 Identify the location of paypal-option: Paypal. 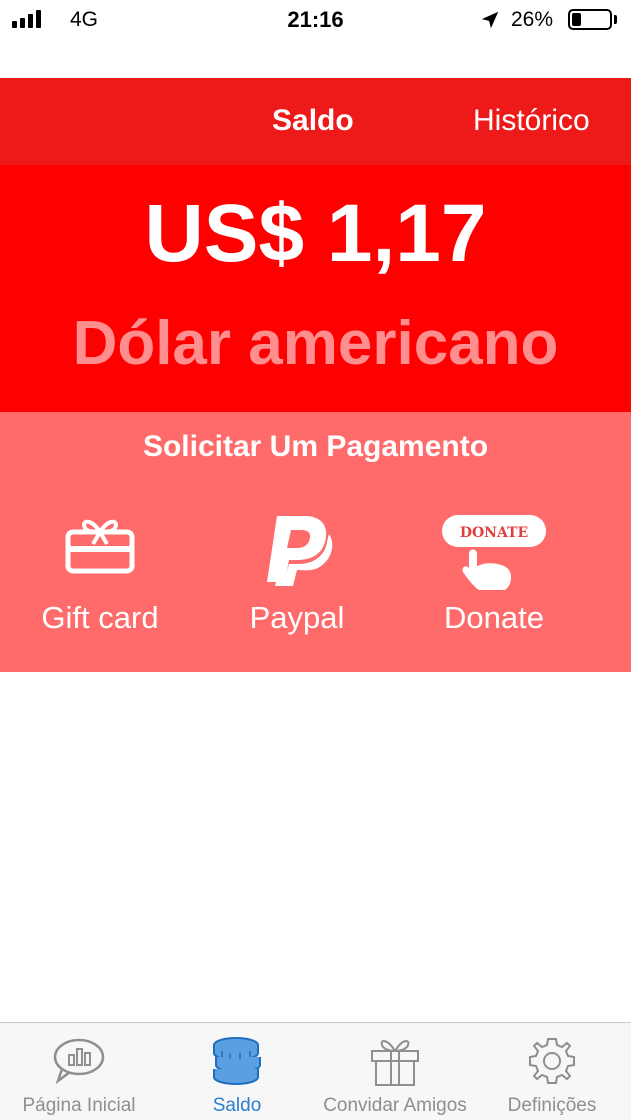
(297, 577).